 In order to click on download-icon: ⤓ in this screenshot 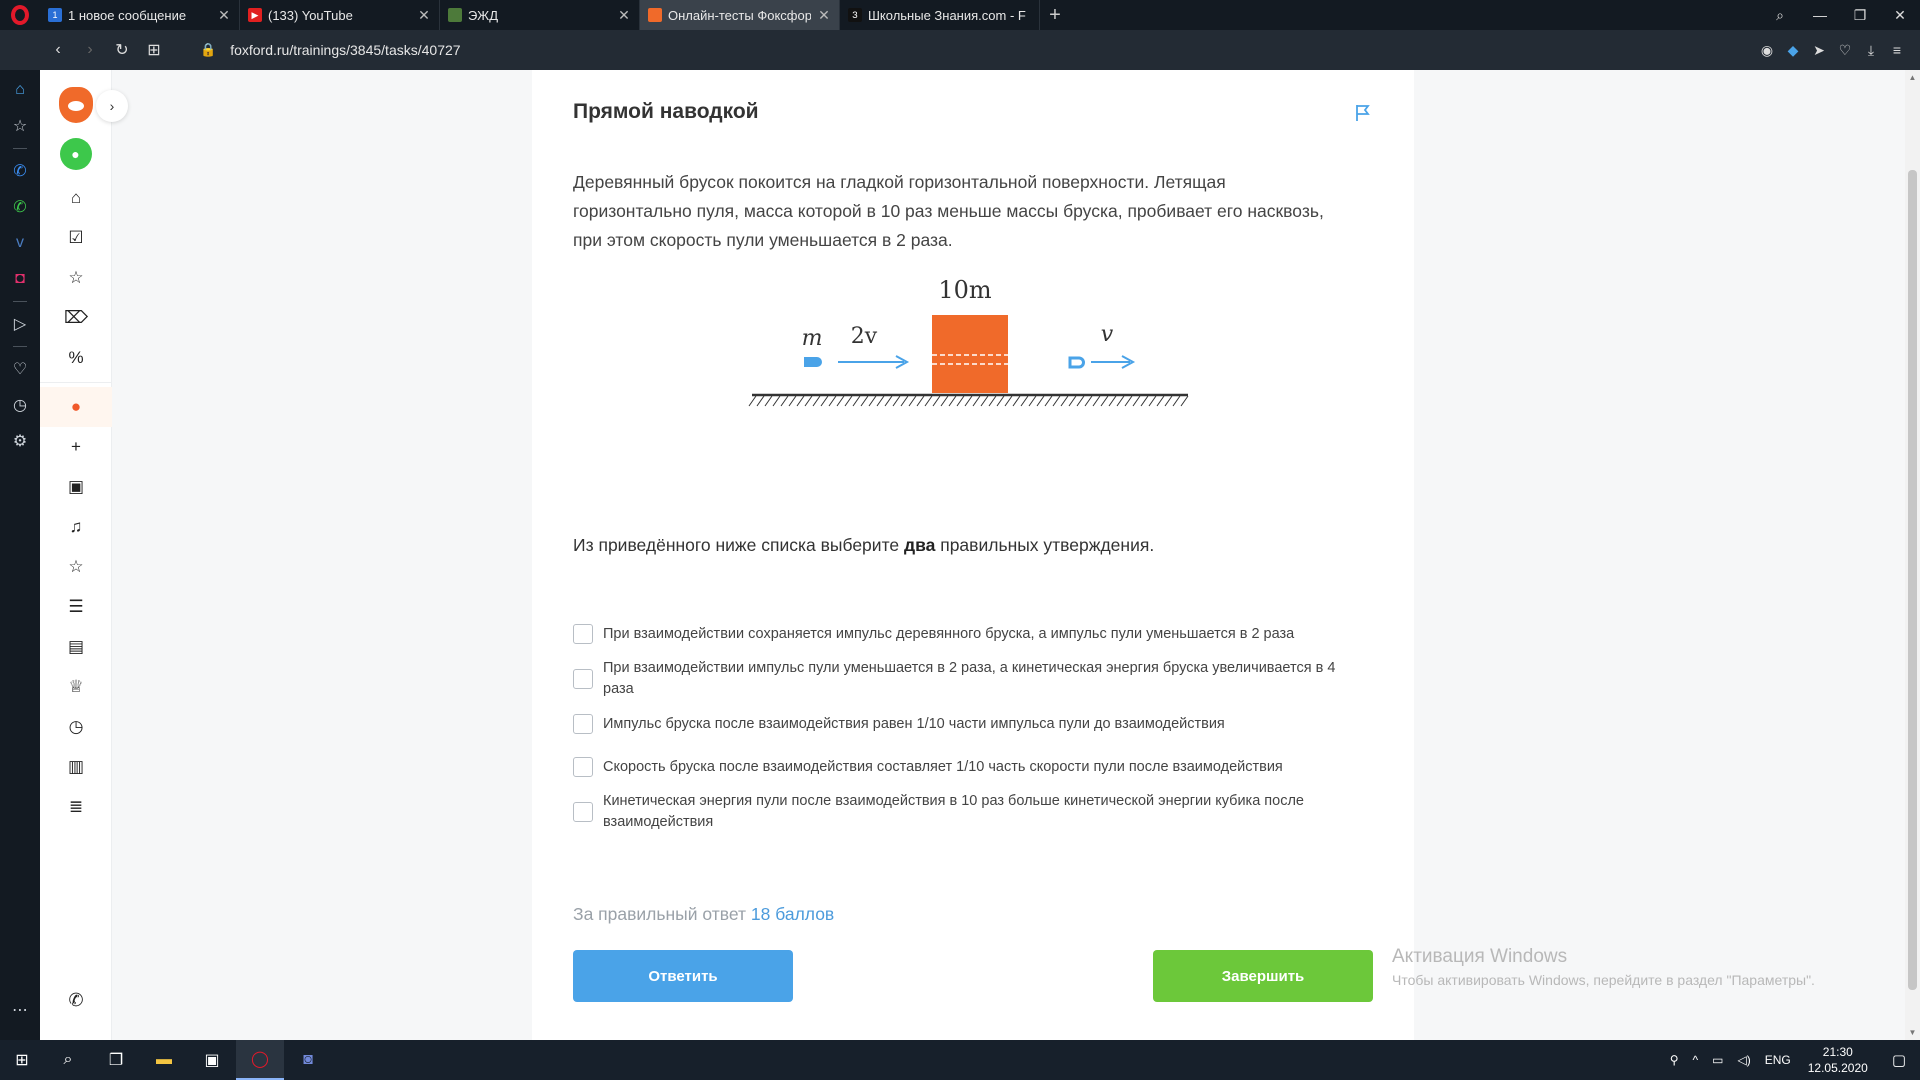, I will do `click(1871, 50)`.